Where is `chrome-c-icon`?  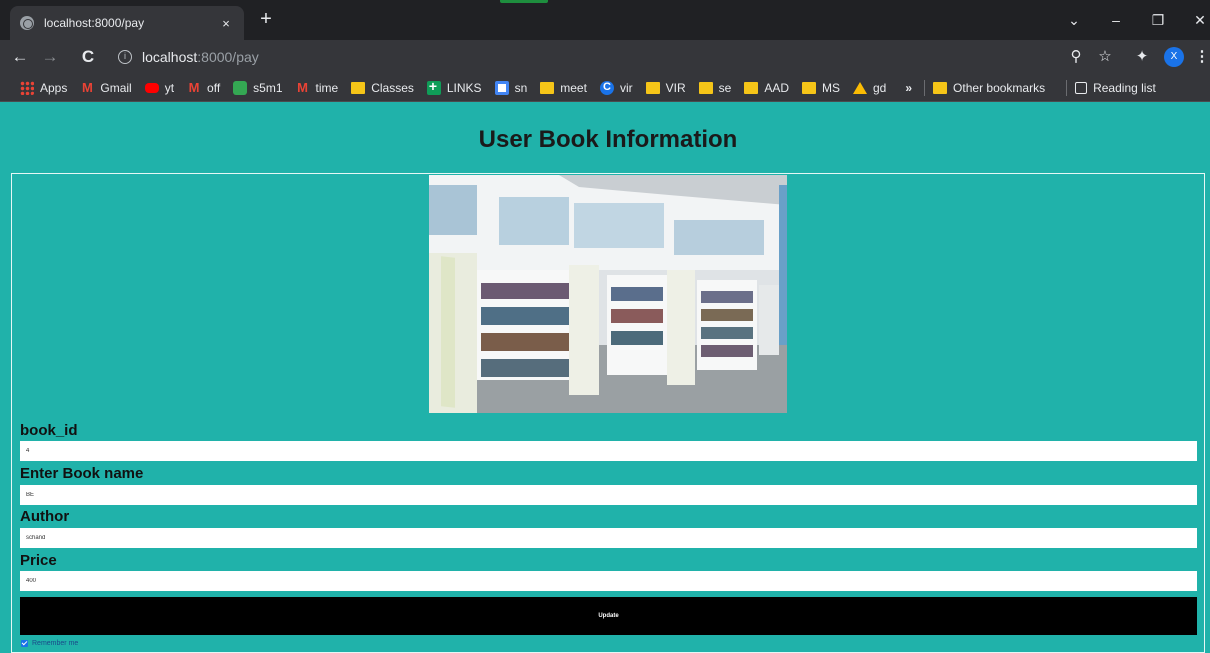 chrome-c-icon is located at coordinates (606, 87).